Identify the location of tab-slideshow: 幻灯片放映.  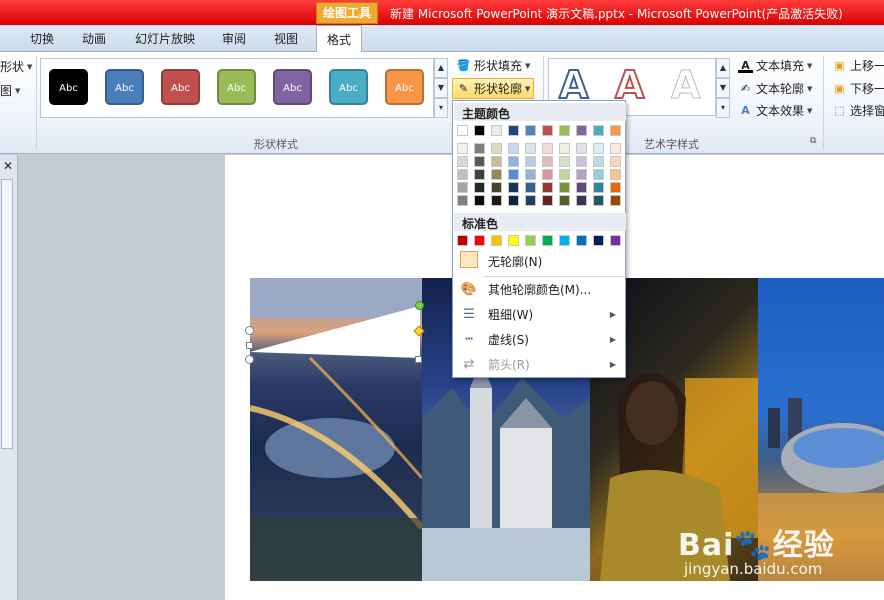
(165, 38).